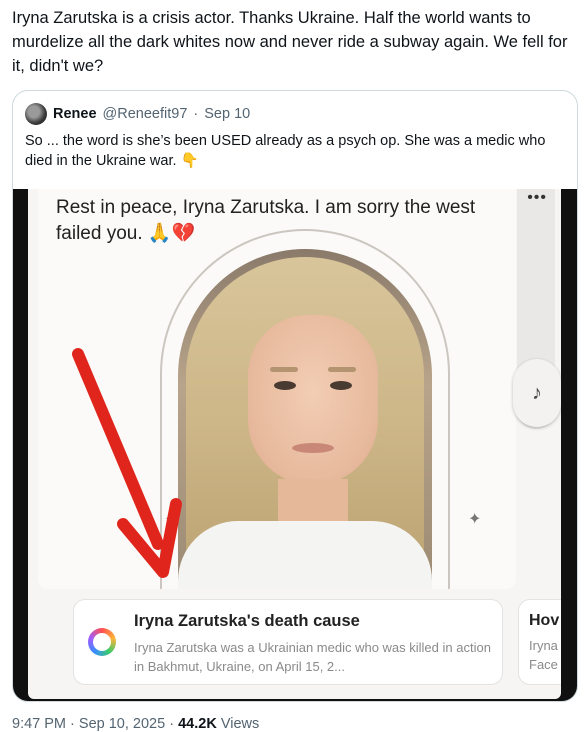 The image size is (587, 732). I want to click on result-title: Iryna Zarutska's death cause, so click(247, 621).